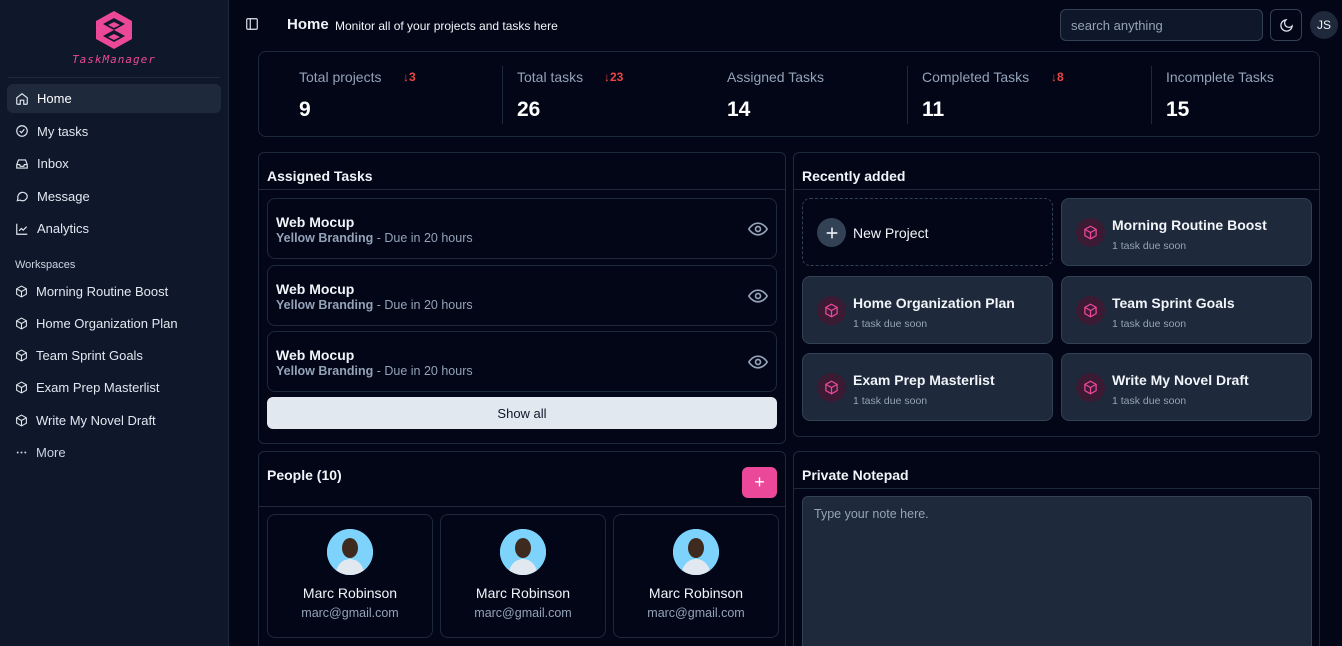 The height and width of the screenshot is (646, 1342). I want to click on home-icon, so click(22, 98).